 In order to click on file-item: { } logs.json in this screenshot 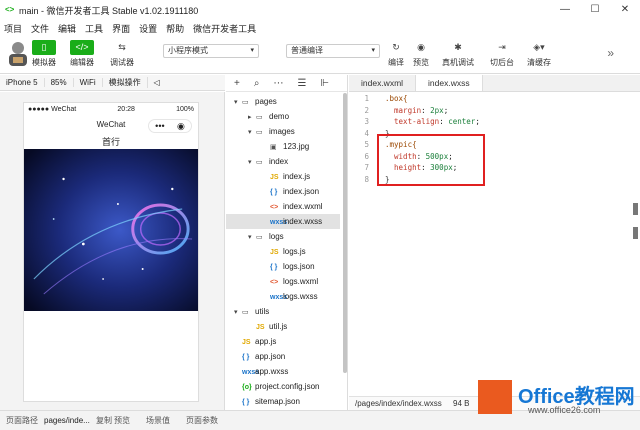, I will do `click(283, 266)`.